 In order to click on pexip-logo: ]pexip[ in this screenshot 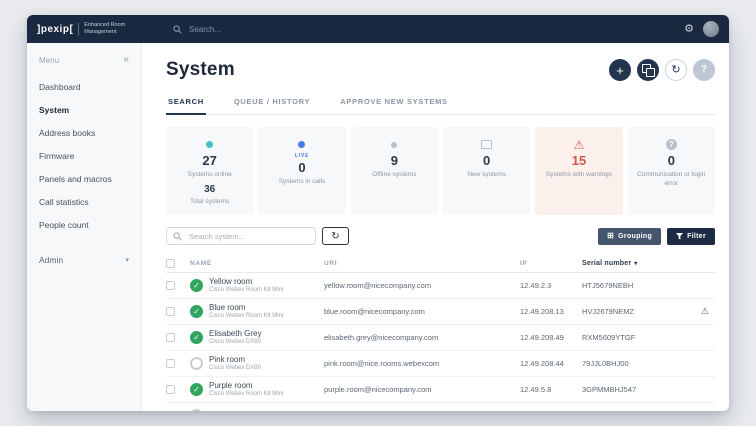, I will do `click(55, 29)`.